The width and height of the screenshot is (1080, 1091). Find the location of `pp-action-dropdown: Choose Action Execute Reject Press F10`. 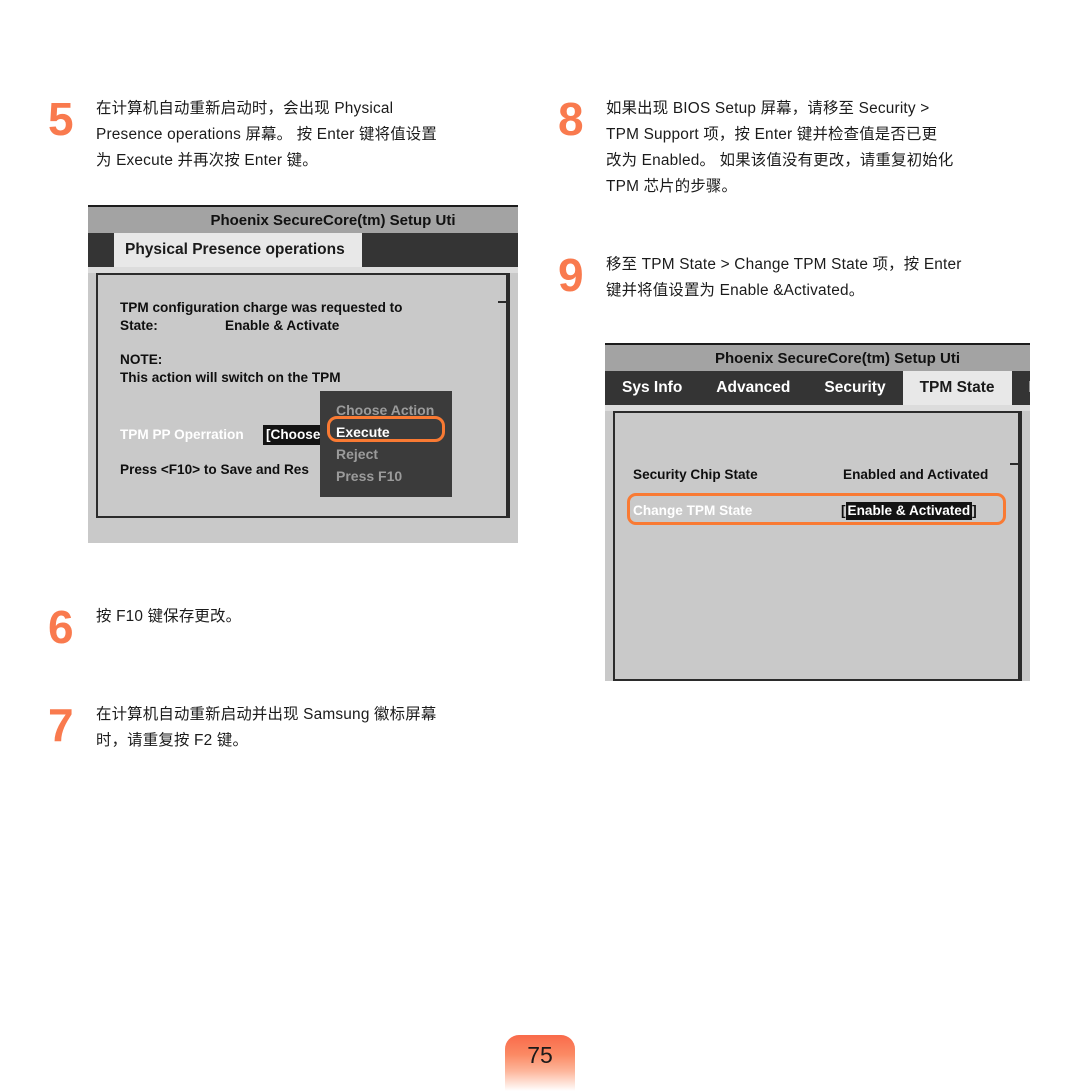

pp-action-dropdown: Choose Action Execute Reject Press F10 is located at coordinates (386, 444).